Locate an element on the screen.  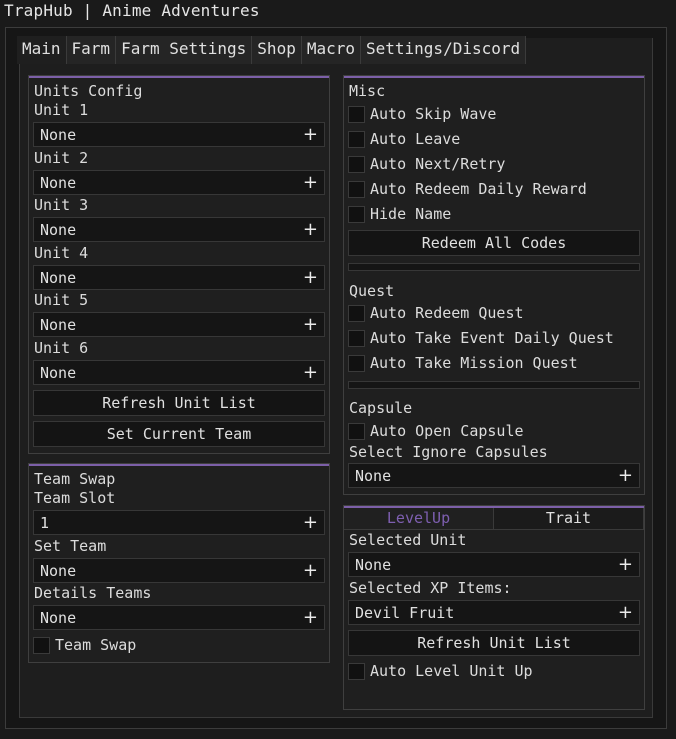
unit-5-value: None is located at coordinates (58, 325).